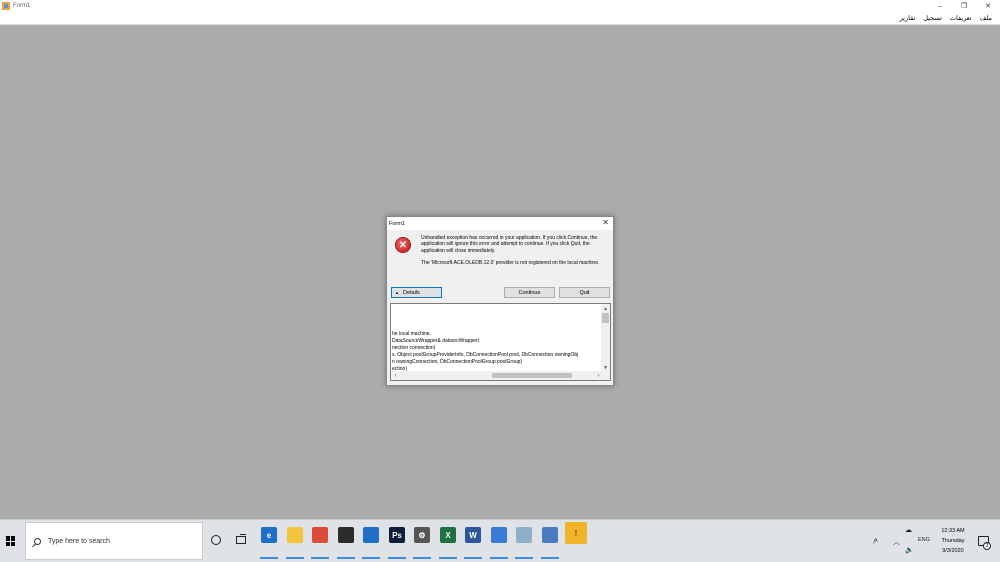  I want to click on taskbar-clock: 12:33 AM Thursday 9/3/2020, so click(953, 541).